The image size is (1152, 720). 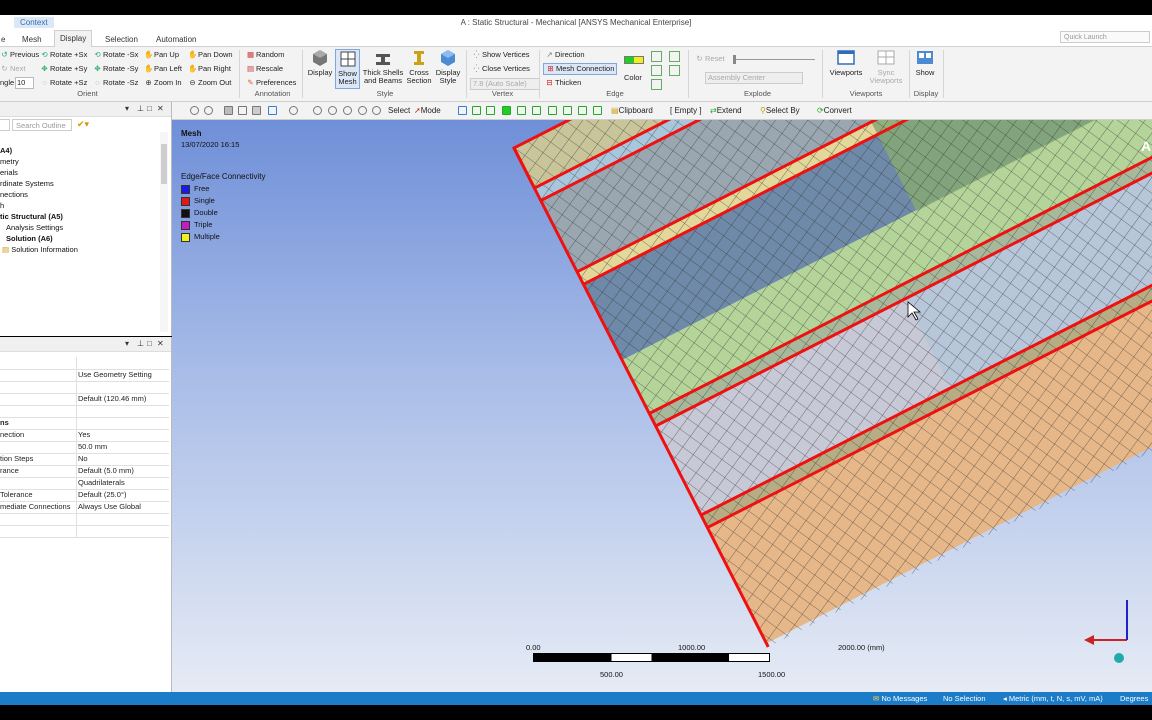 What do you see at coordinates (63, 55) in the screenshot?
I see `rotate-plus-sx-button: ⟲ Rotate +Sx` at bounding box center [63, 55].